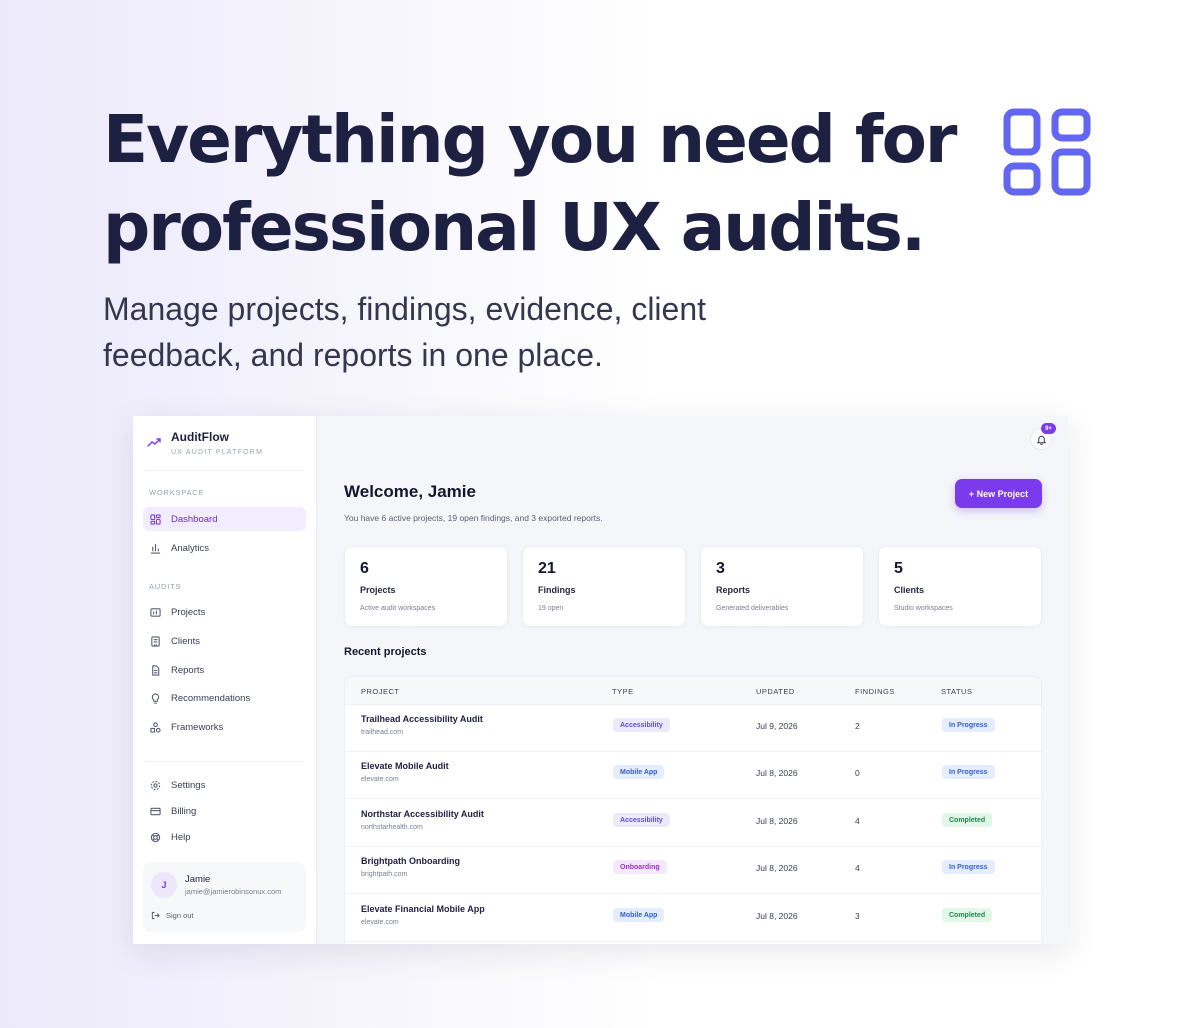 This screenshot has width=1200, height=1028. I want to click on user-name: Jamie, so click(198, 879).